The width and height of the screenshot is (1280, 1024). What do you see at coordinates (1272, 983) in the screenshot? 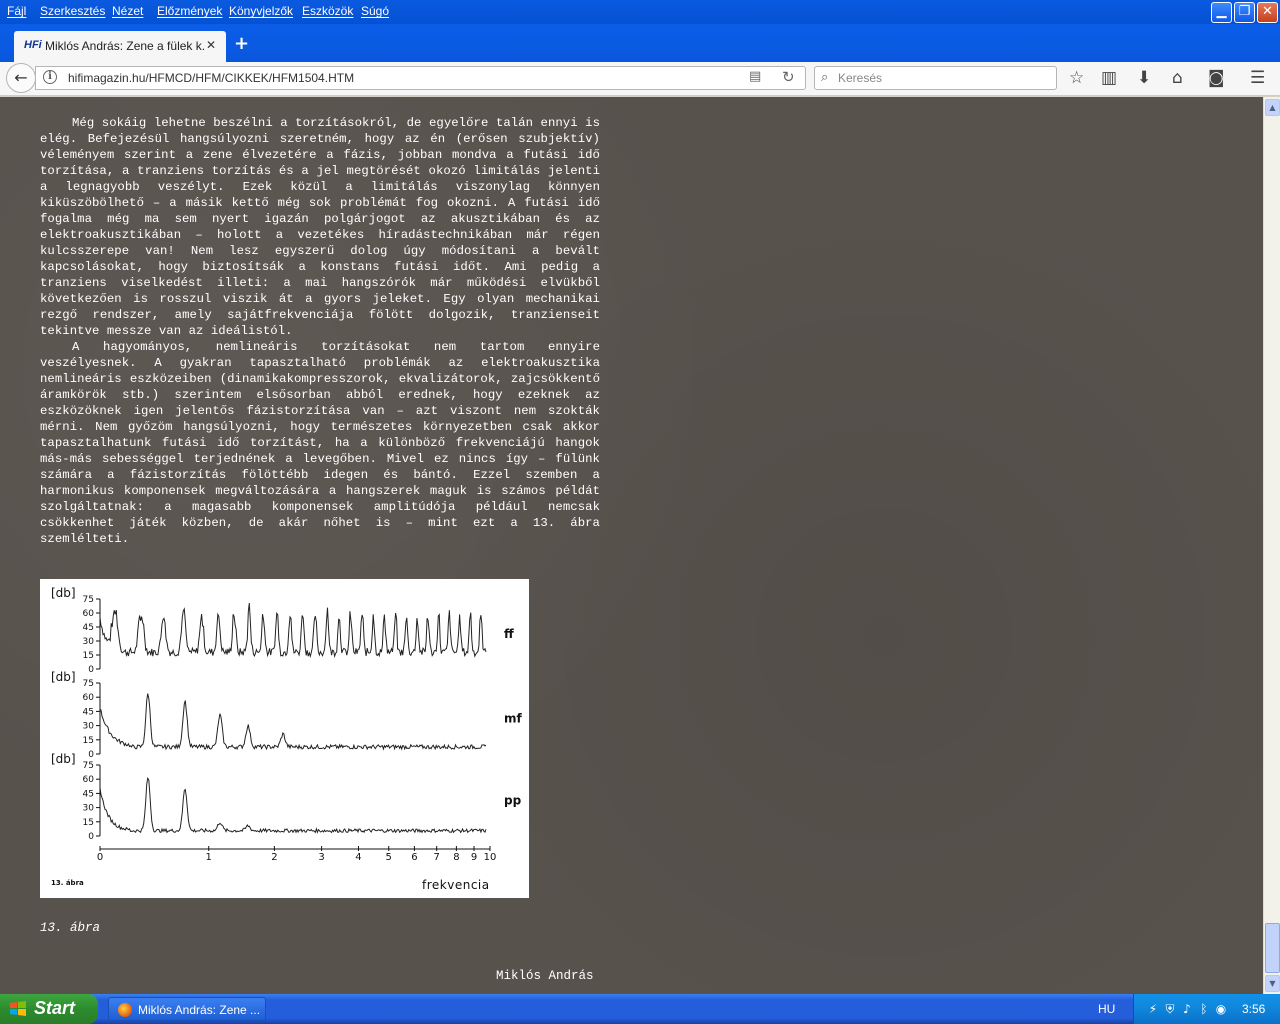
I see `scroll-down-arrow-icon: ▼` at bounding box center [1272, 983].